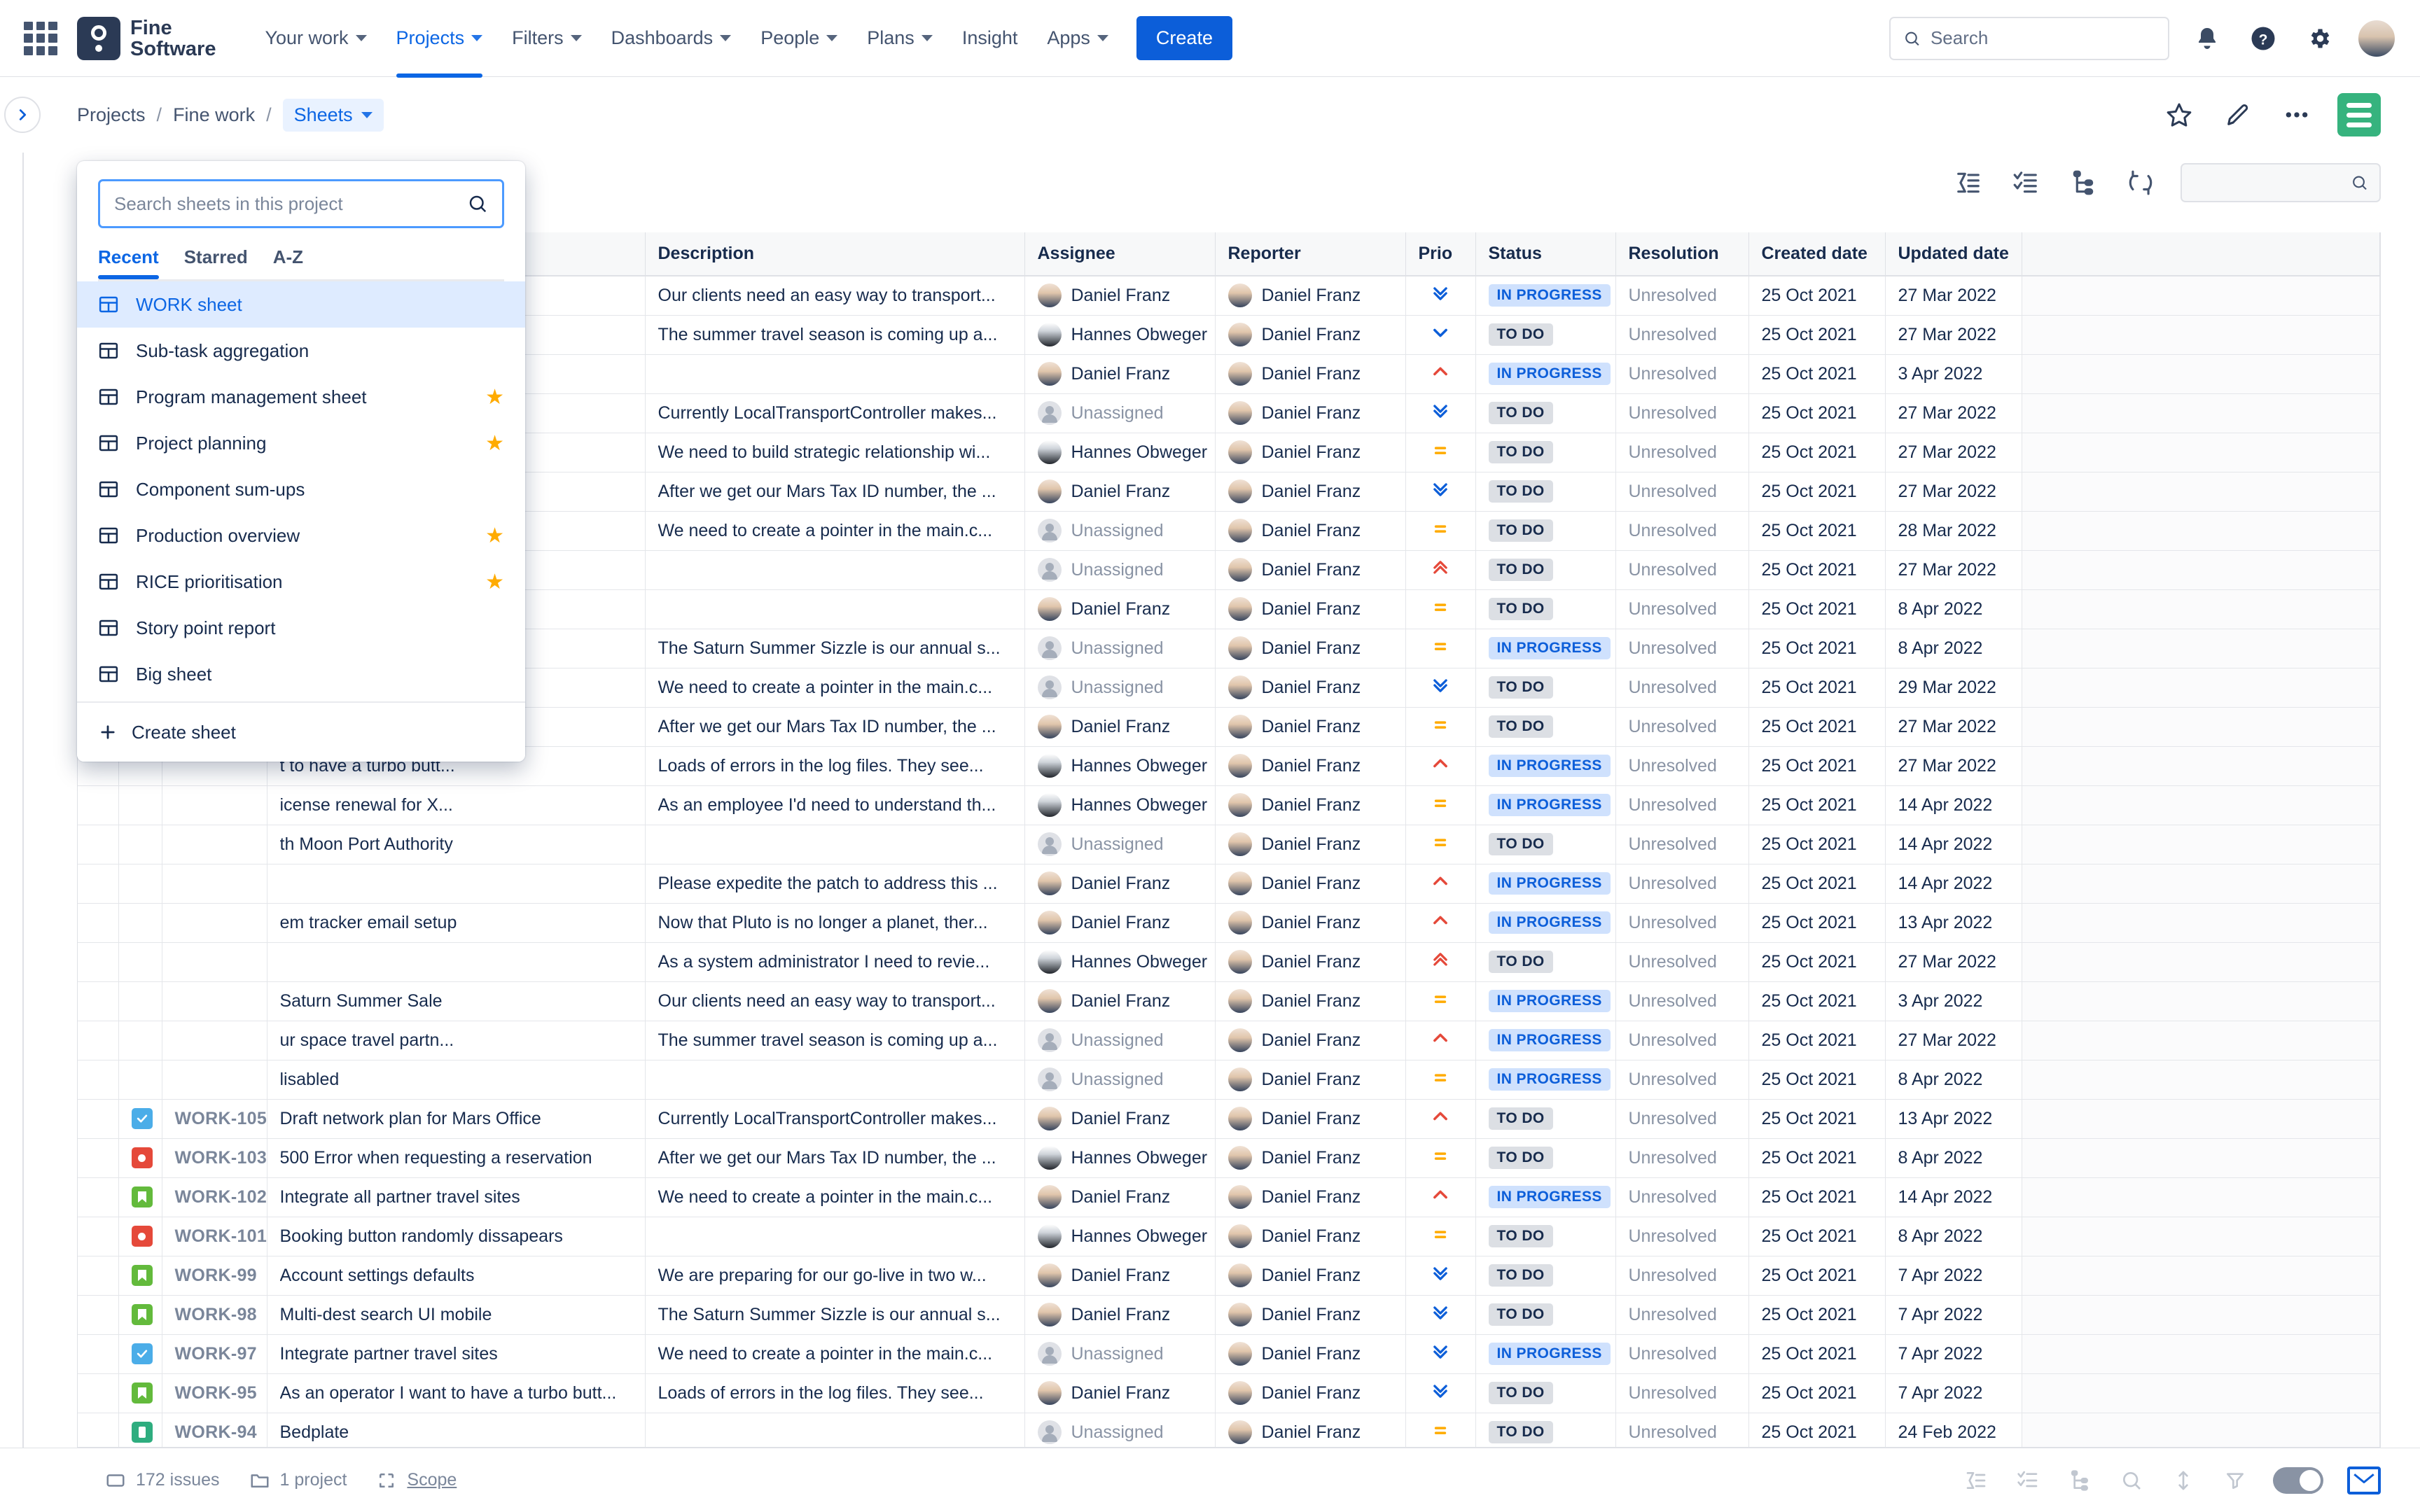  I want to click on row-key: WORK-101, so click(214, 1236).